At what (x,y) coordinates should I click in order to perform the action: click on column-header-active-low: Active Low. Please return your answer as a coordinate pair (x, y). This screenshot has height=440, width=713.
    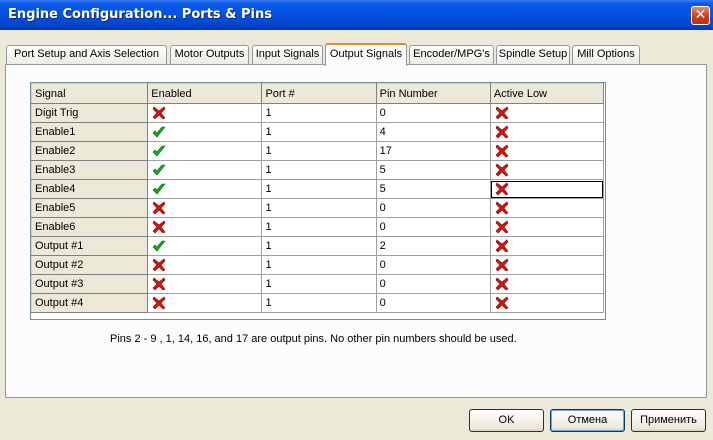
    Looking at the image, I should click on (547, 93).